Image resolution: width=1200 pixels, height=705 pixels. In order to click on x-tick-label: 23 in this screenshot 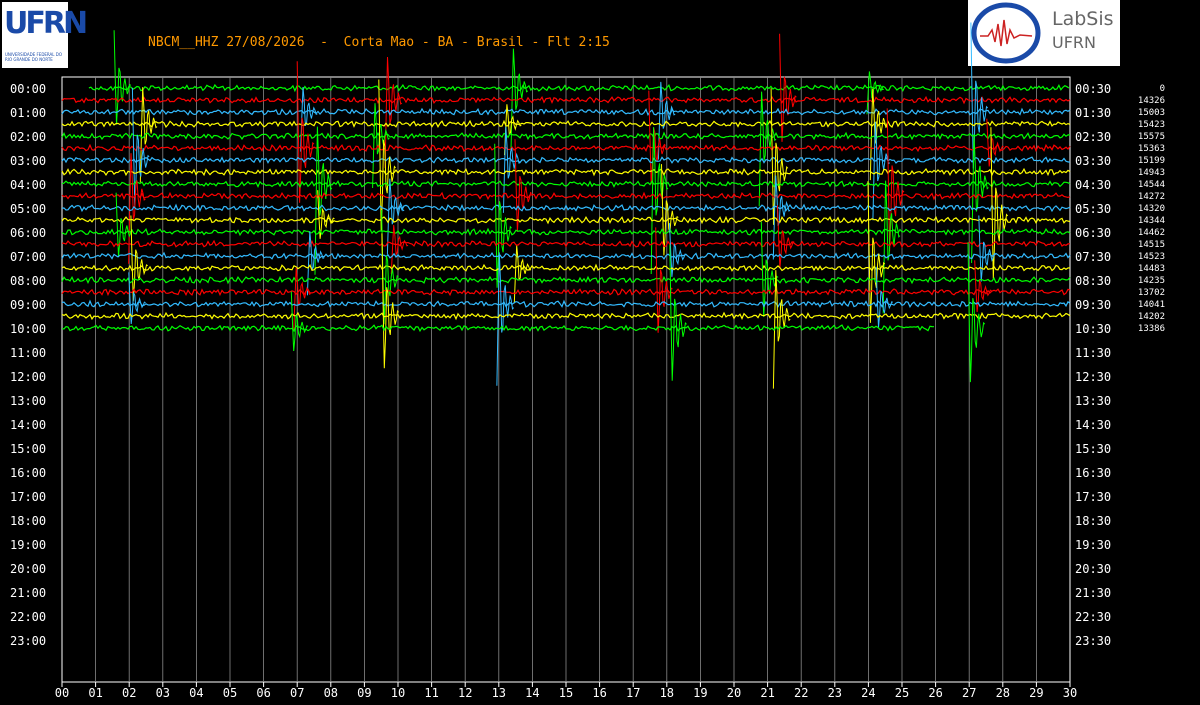, I will do `click(835, 693)`.